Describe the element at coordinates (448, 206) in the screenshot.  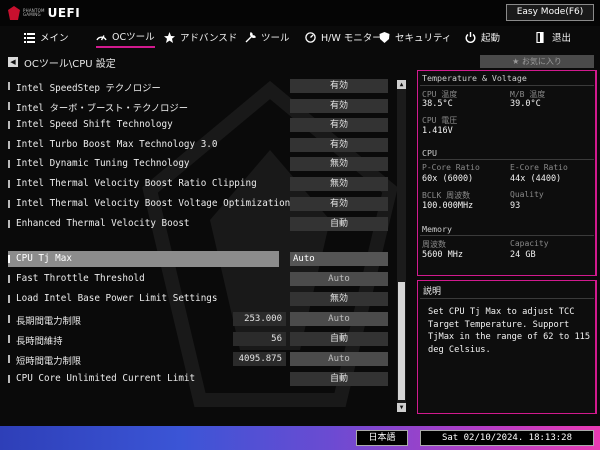
I see `bclk-value: 100.000MHz` at that location.